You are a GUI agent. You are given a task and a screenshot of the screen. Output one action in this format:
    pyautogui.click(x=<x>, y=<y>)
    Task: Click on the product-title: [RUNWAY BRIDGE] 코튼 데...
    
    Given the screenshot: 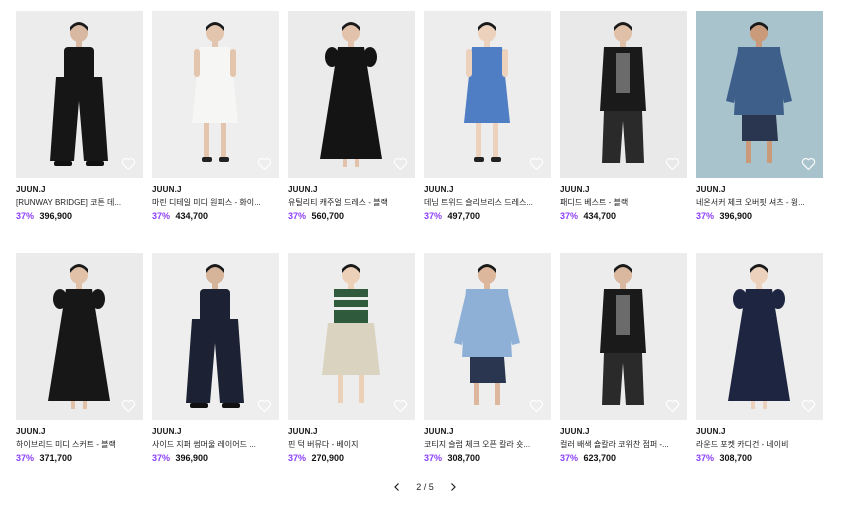 What is the action you would take?
    pyautogui.click(x=79, y=202)
    